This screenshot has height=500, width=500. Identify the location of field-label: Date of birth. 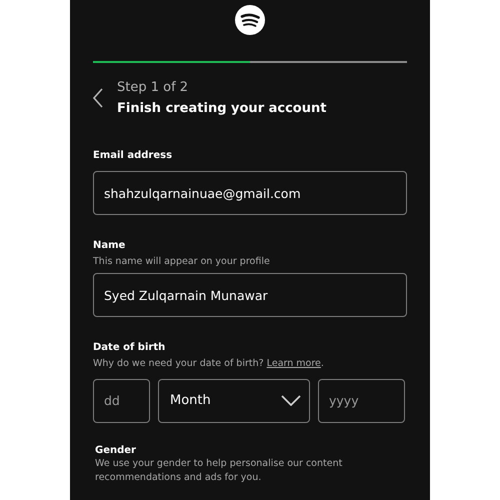
(129, 348).